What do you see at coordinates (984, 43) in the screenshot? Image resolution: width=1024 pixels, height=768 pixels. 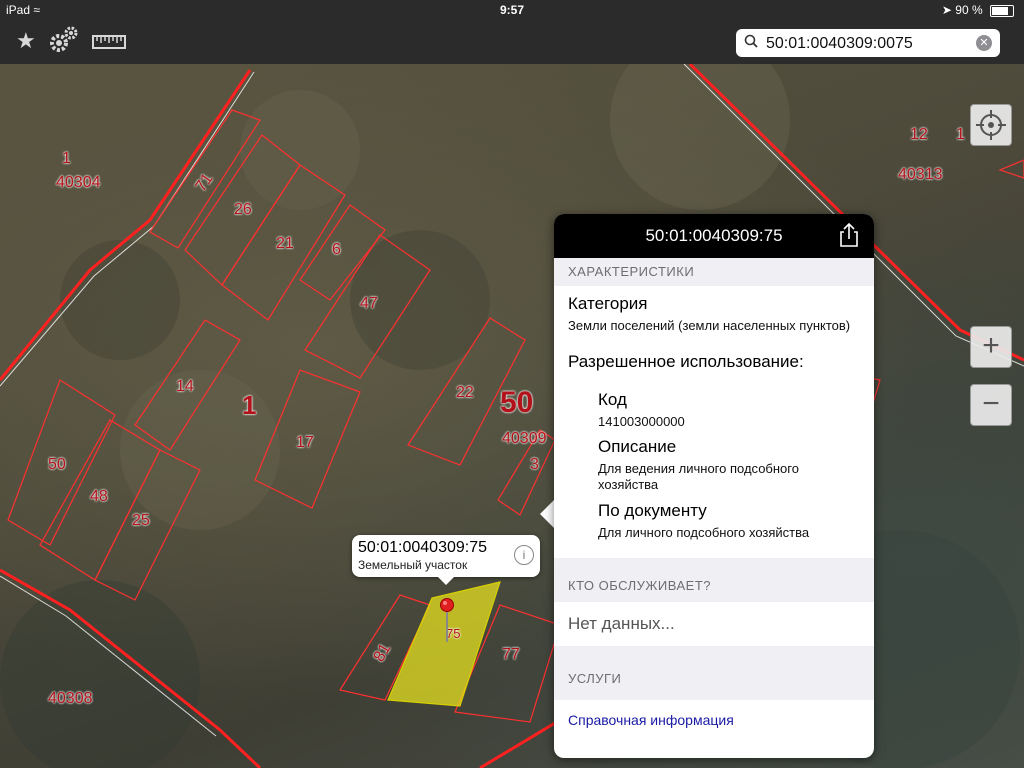 I see `clear-search-icon: ✕` at bounding box center [984, 43].